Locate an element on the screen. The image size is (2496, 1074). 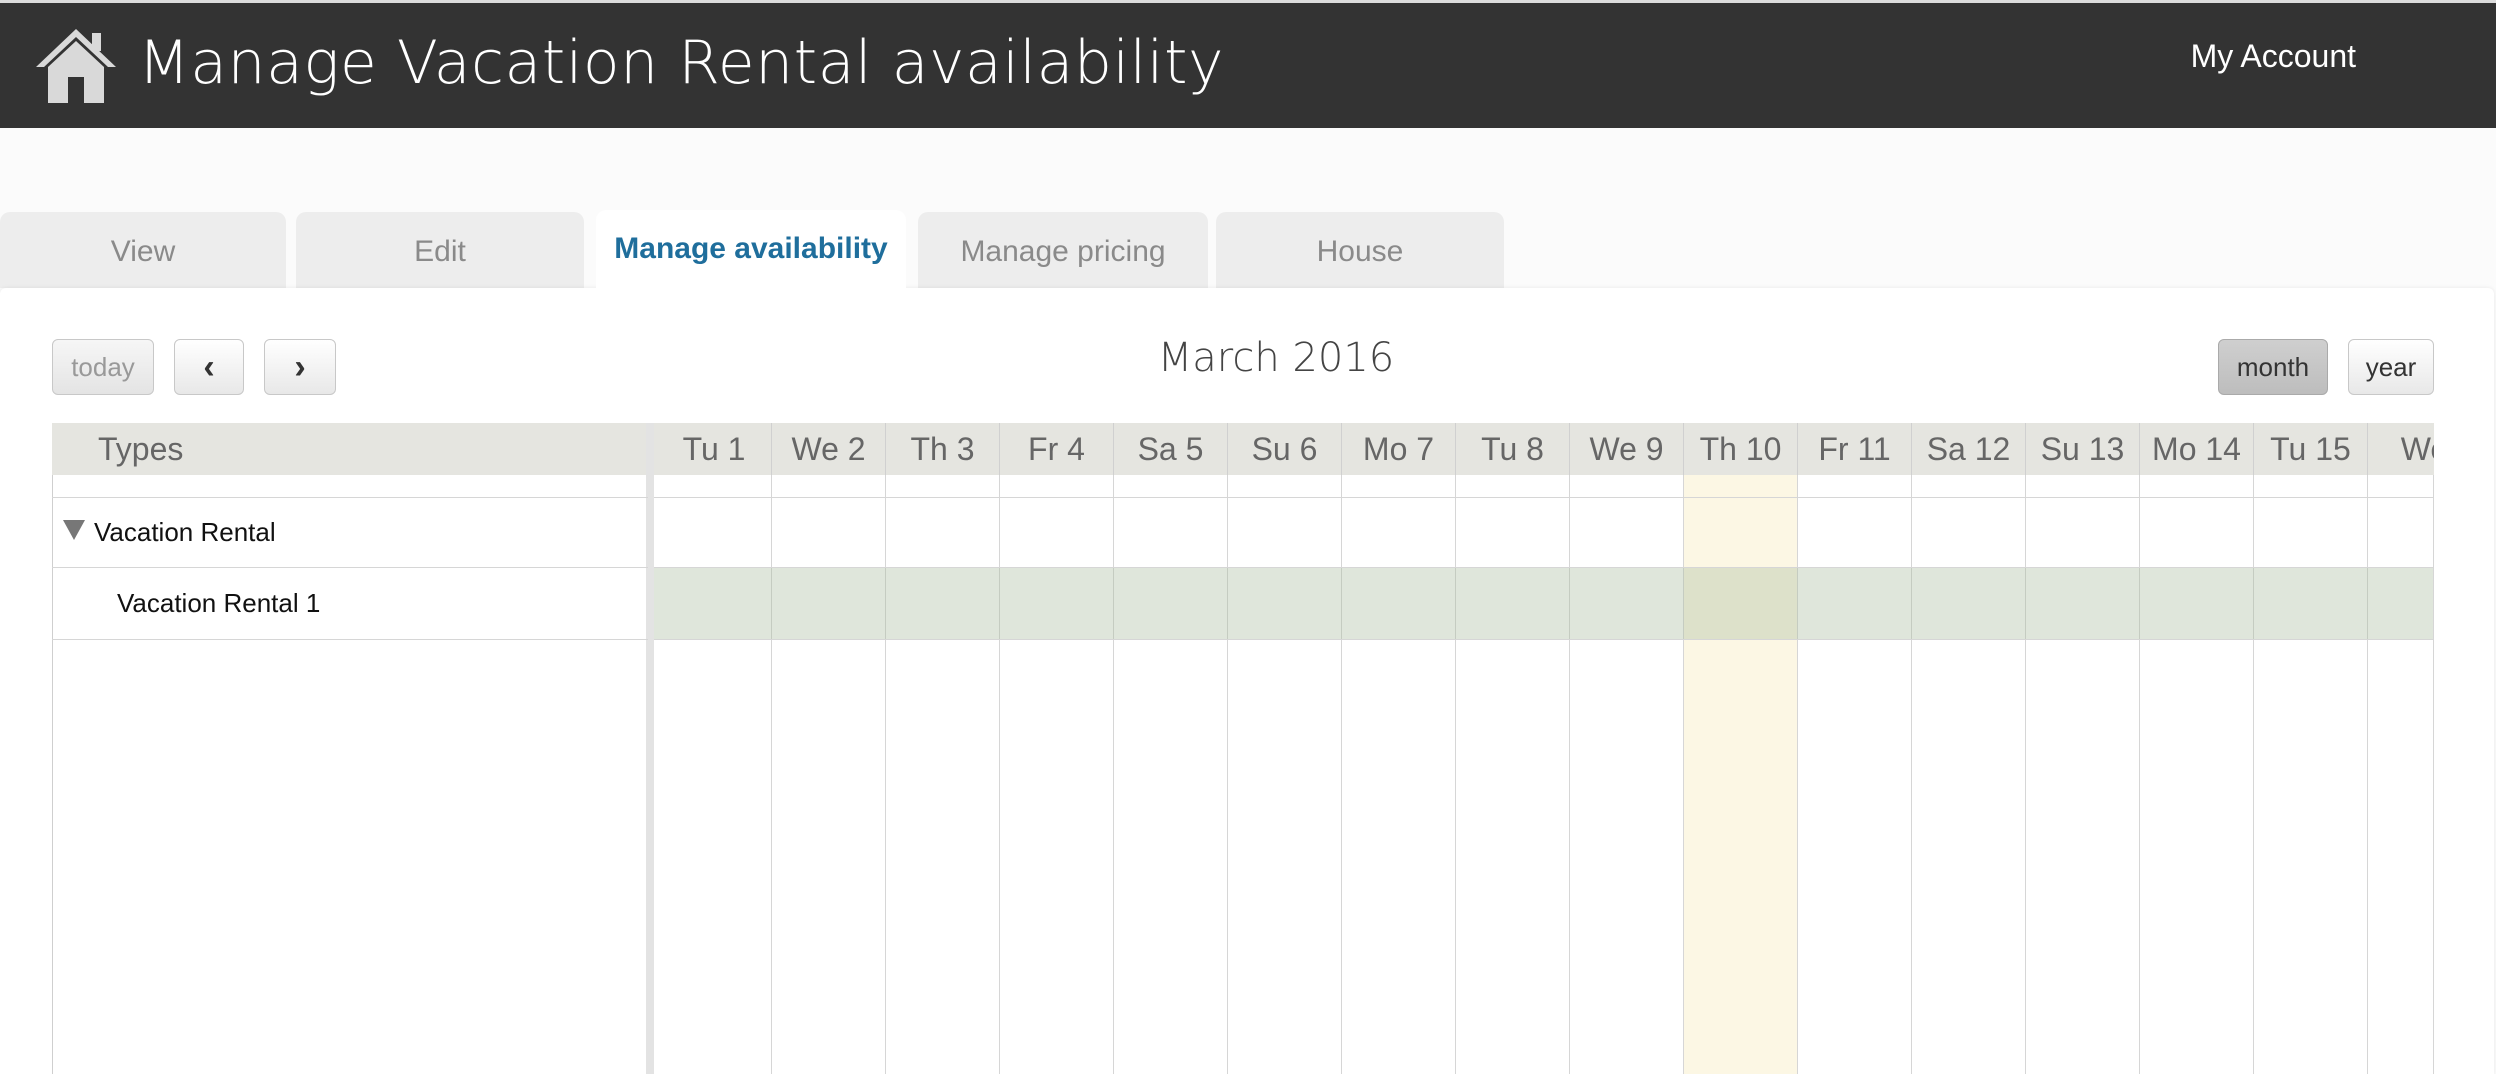
day-header: Tu 1 is located at coordinates (714, 449).